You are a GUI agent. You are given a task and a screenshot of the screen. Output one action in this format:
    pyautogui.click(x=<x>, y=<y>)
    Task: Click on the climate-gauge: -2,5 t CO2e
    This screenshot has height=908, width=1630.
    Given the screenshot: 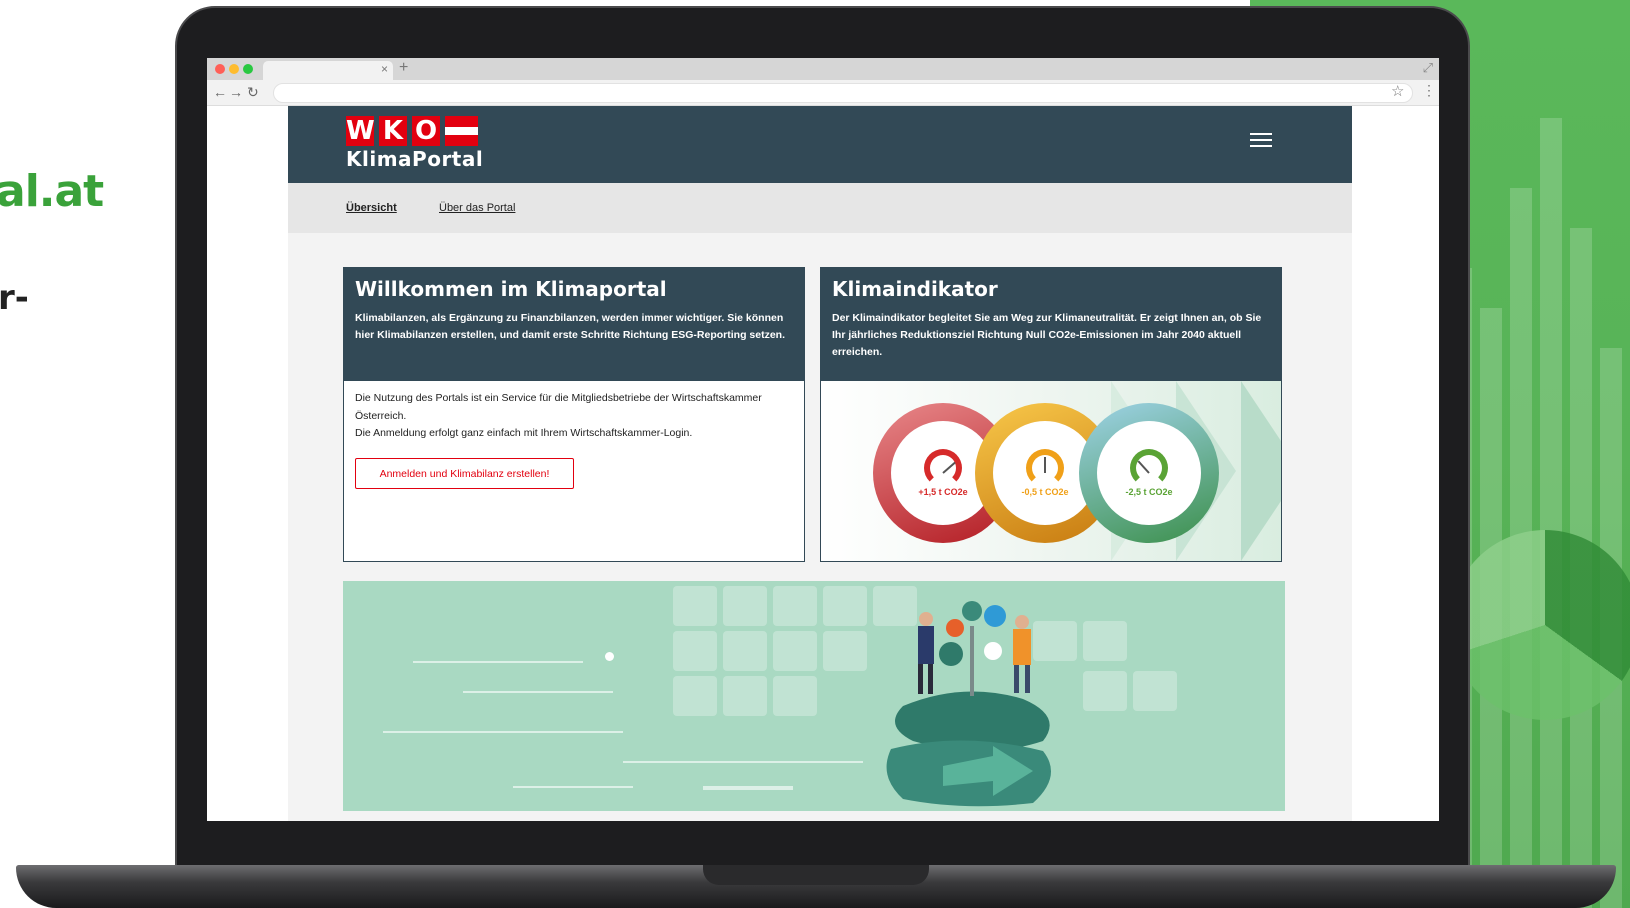 What is the action you would take?
    pyautogui.click(x=1149, y=473)
    